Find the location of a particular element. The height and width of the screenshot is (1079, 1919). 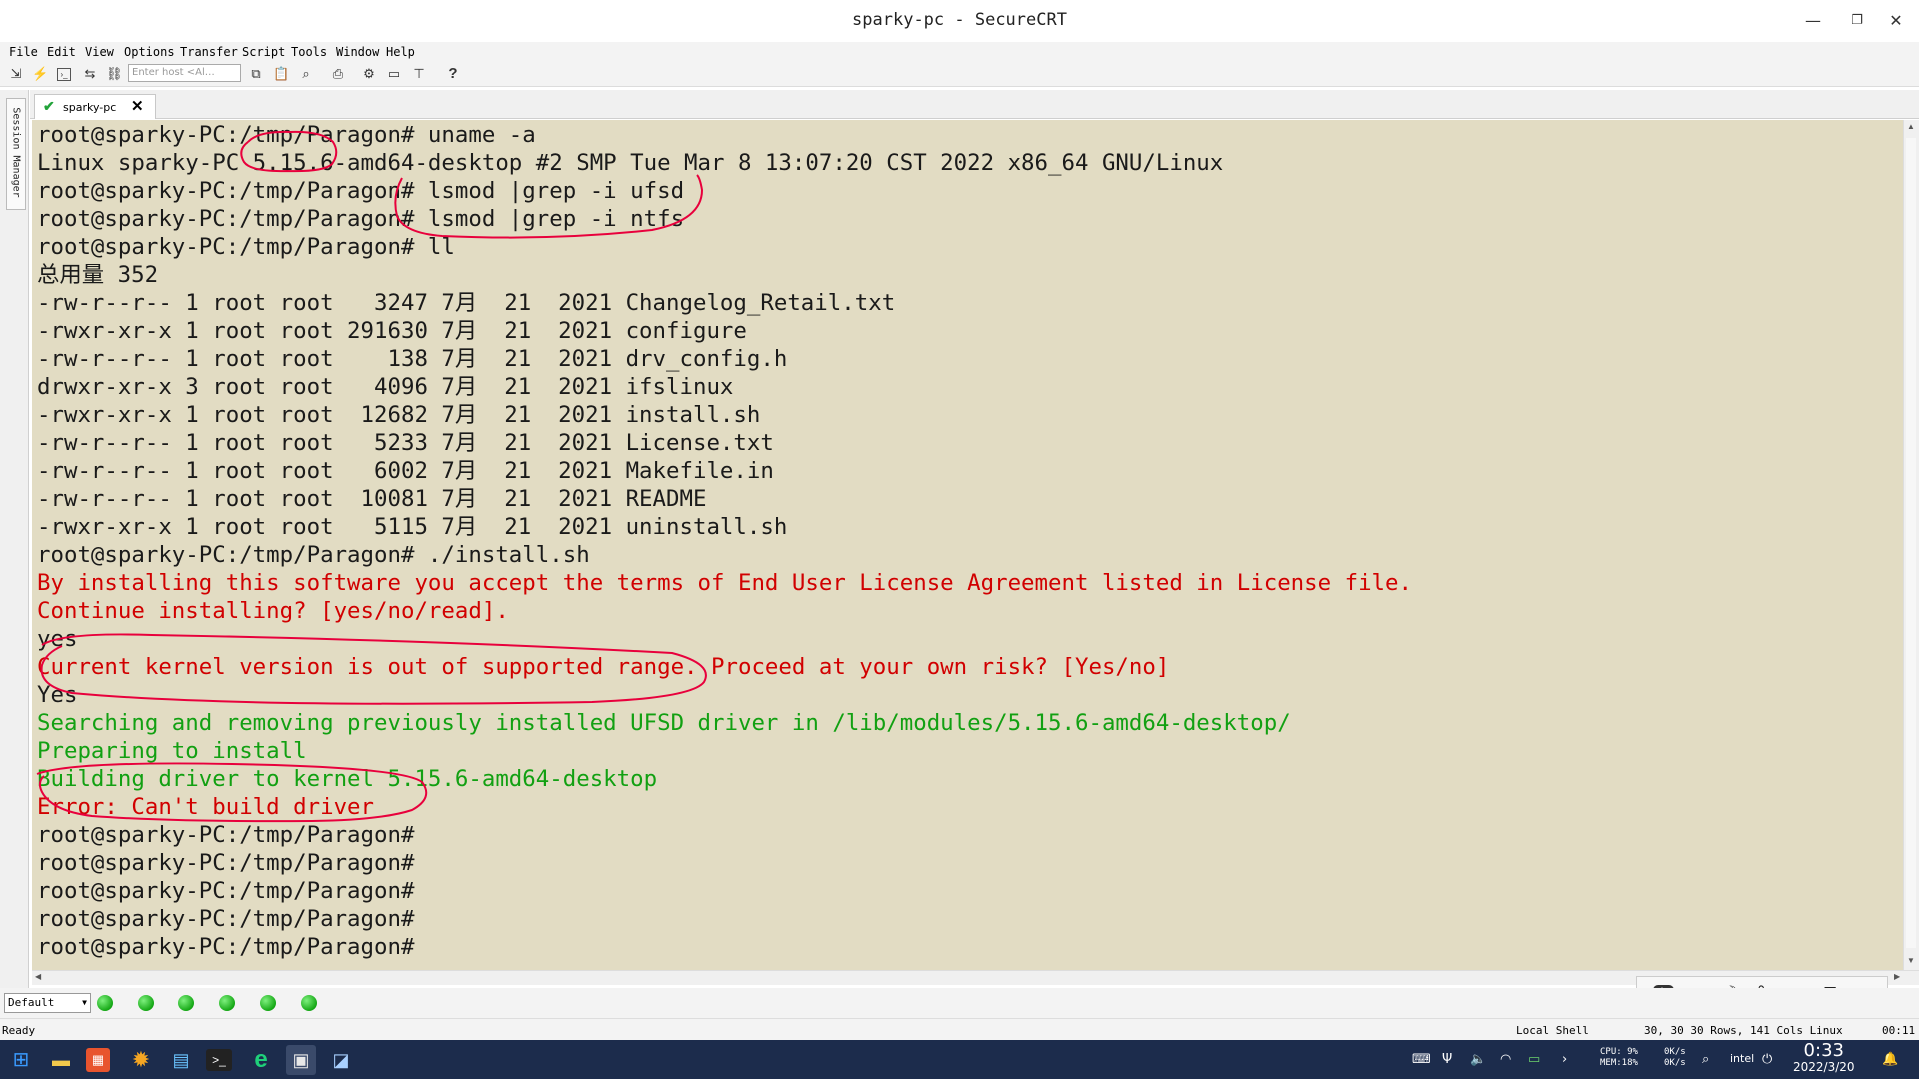

terminal-line: yes is located at coordinates (57, 639).